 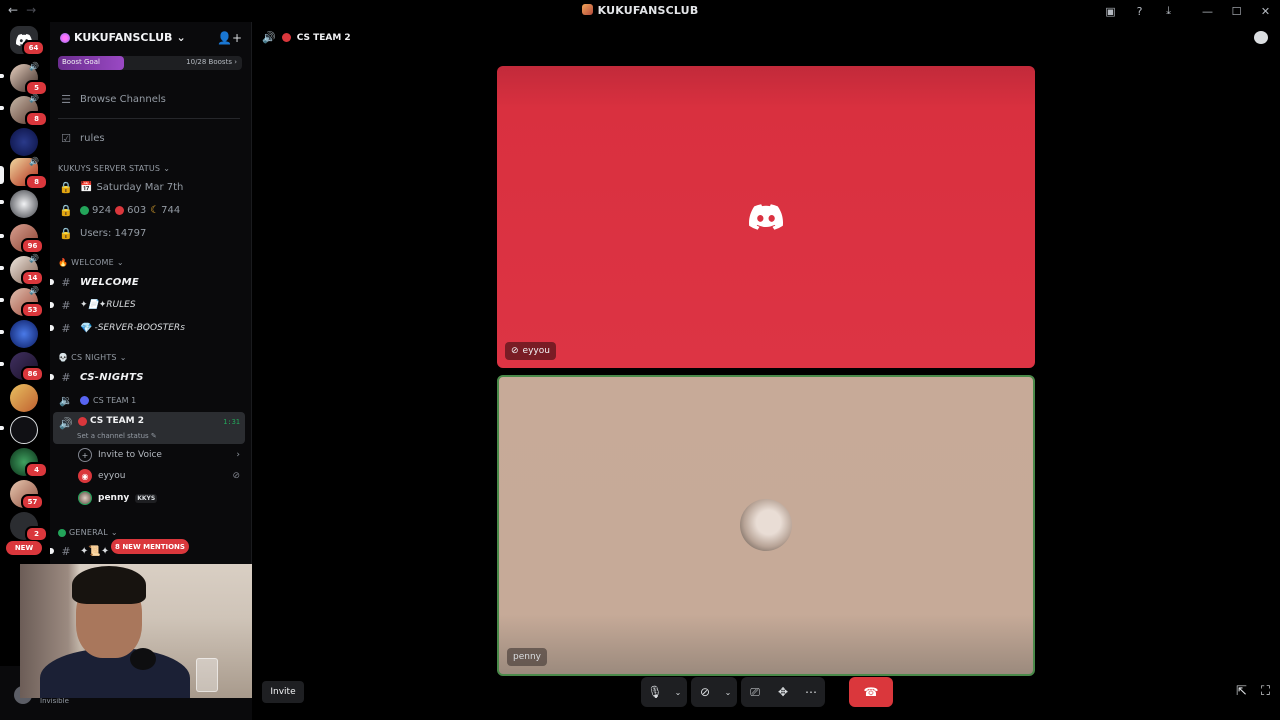 I want to click on screen-share-icon: ⎚, so click(x=755, y=692).